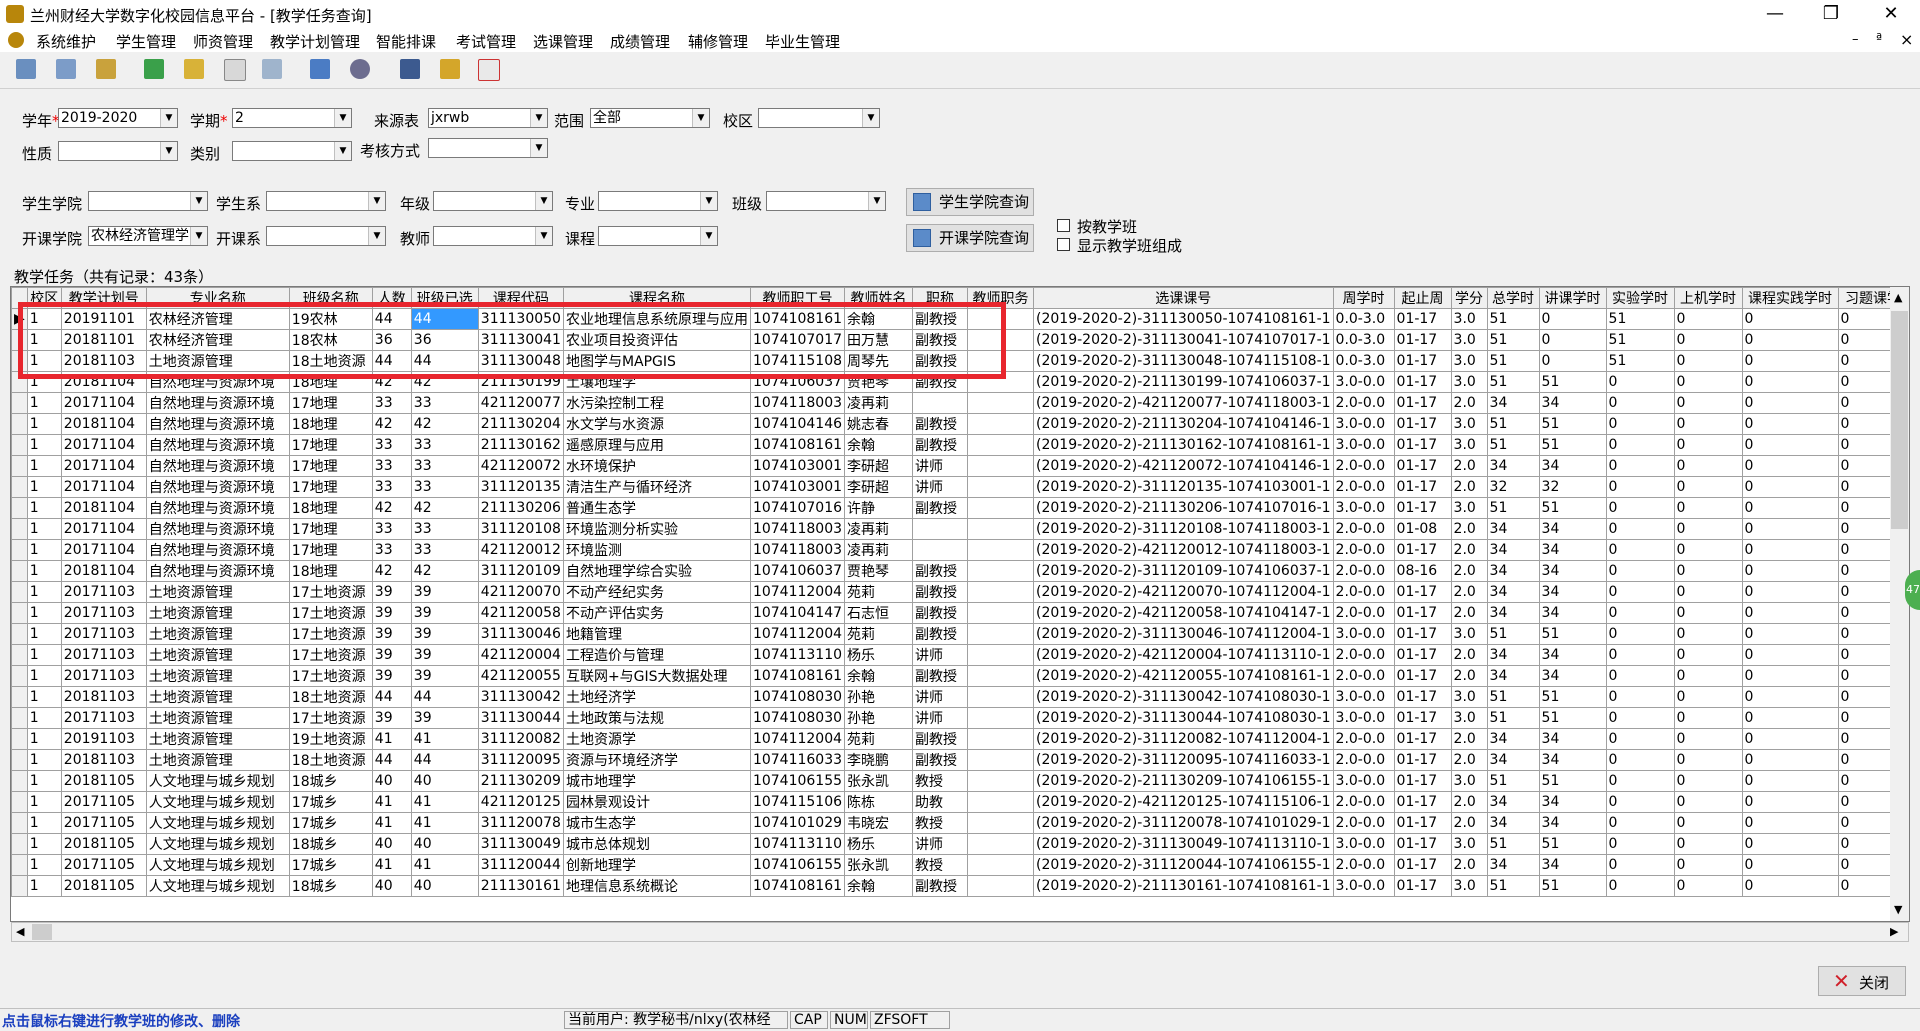  I want to click on table-cell: 20191103, so click(103, 739).